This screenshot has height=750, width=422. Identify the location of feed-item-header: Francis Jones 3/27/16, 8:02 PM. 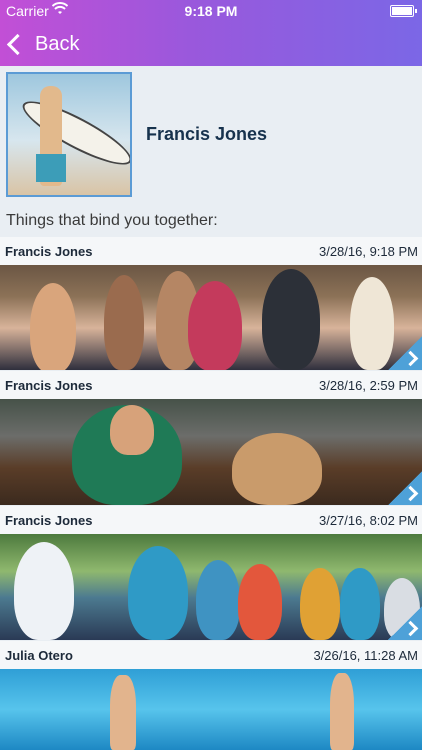
(211, 520).